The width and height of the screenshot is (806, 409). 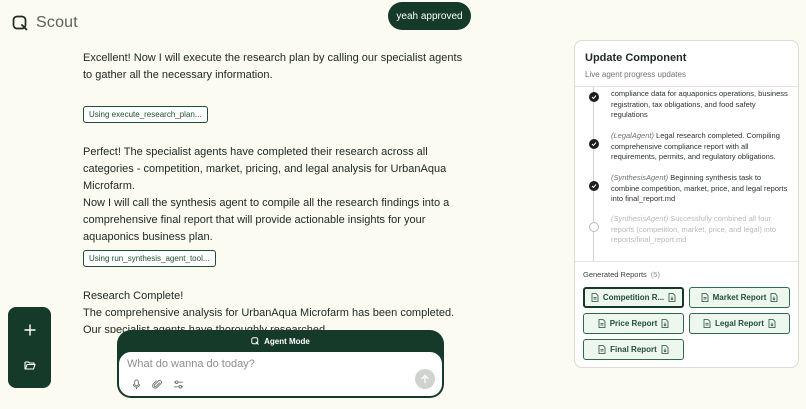 I want to click on new-chat-button, so click(x=30, y=330).